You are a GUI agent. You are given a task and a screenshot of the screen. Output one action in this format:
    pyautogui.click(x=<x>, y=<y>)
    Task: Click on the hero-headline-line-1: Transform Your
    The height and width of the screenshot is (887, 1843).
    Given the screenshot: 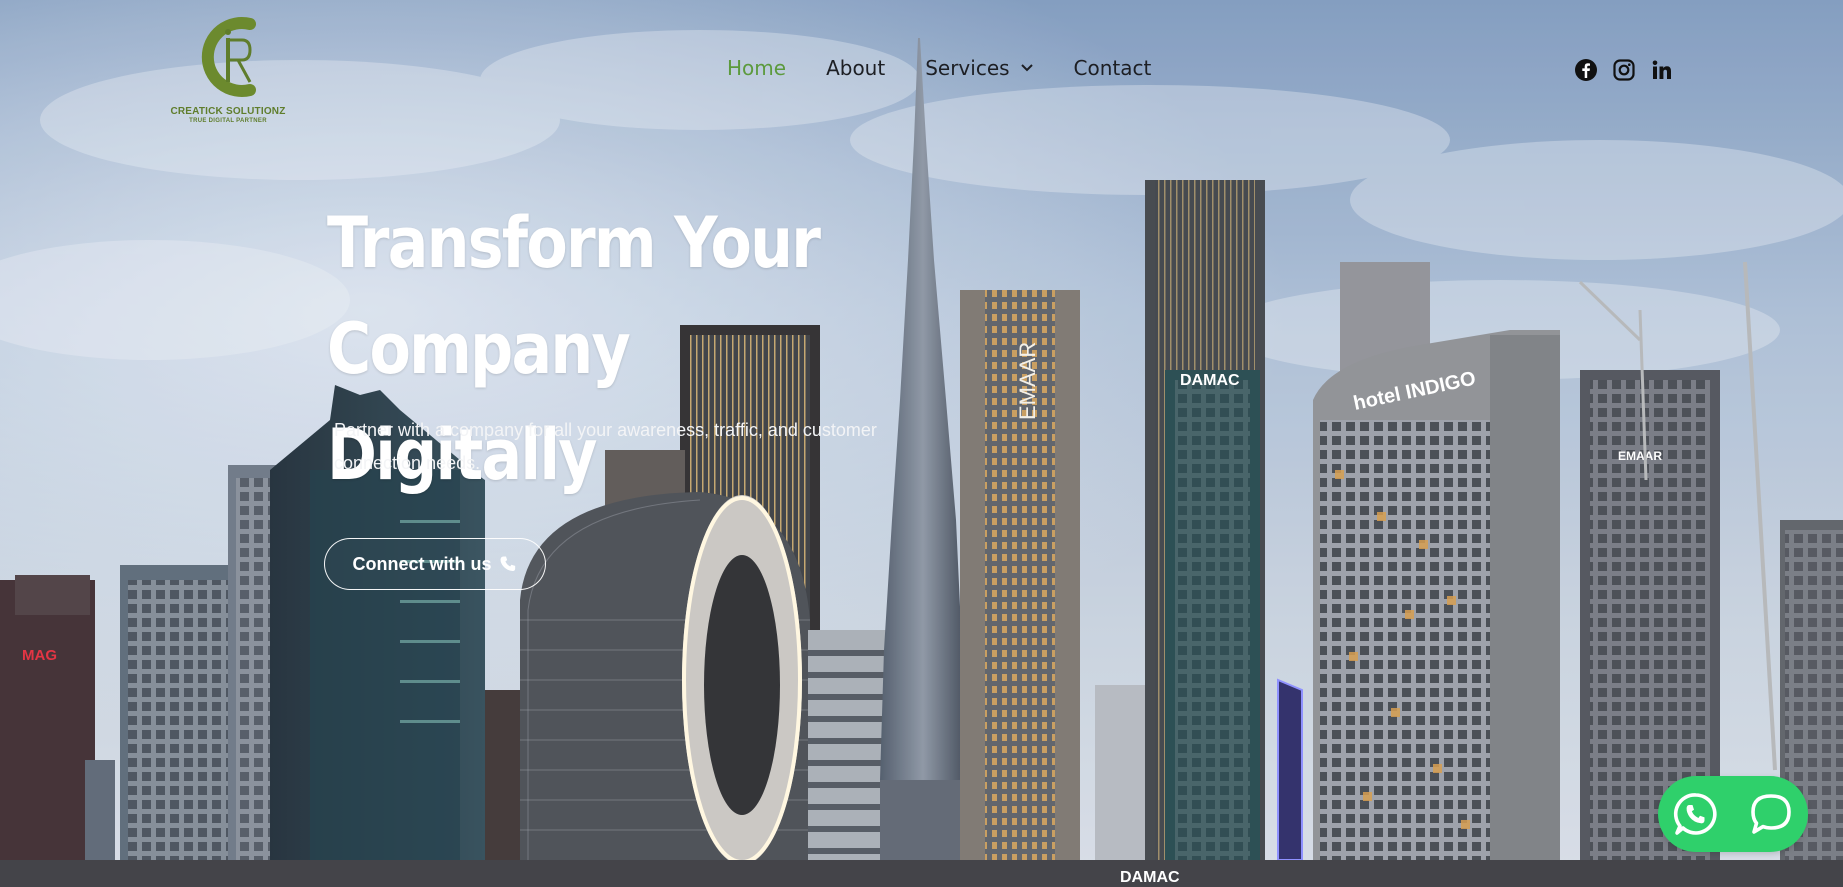 What is the action you would take?
    pyautogui.click(x=574, y=243)
    